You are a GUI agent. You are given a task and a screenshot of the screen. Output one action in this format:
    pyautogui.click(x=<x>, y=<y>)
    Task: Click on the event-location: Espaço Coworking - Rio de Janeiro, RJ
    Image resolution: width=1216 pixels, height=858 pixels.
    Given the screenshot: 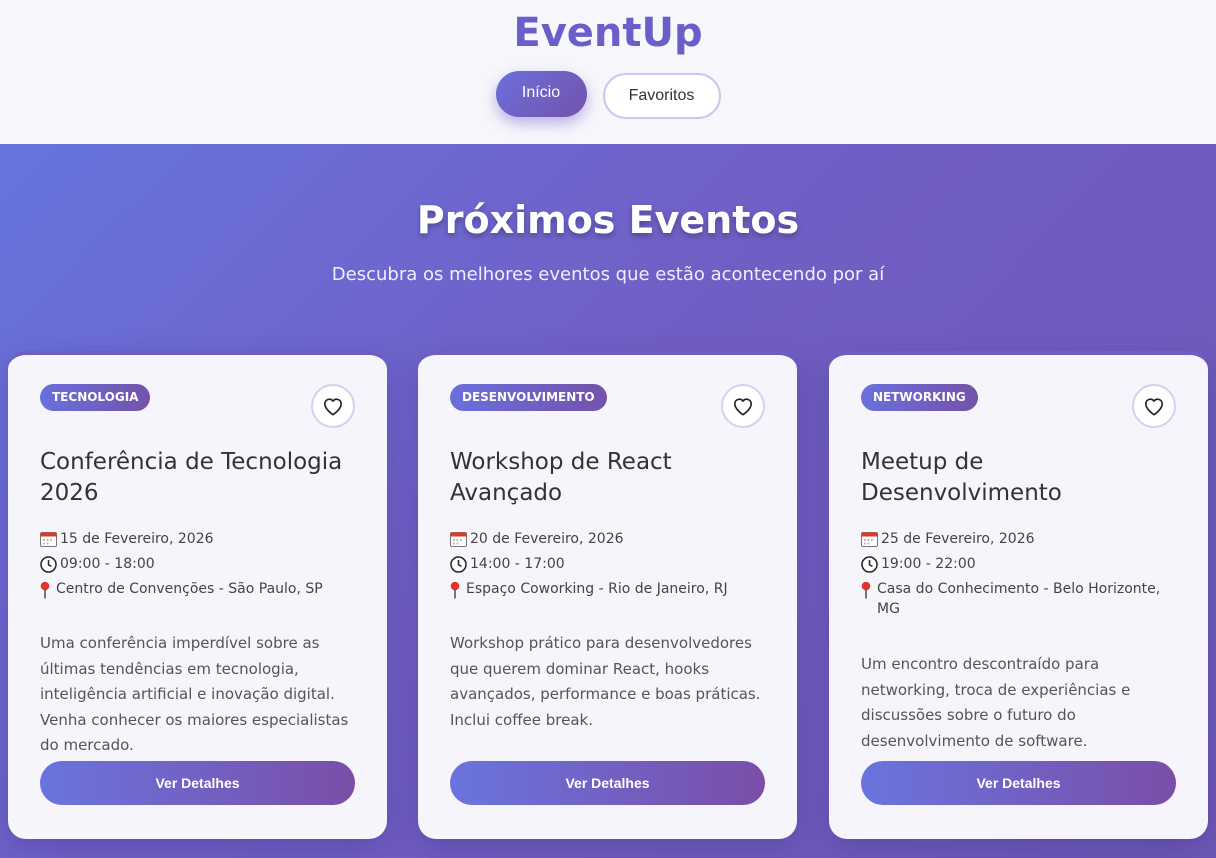 What is the action you would take?
    pyautogui.click(x=597, y=589)
    